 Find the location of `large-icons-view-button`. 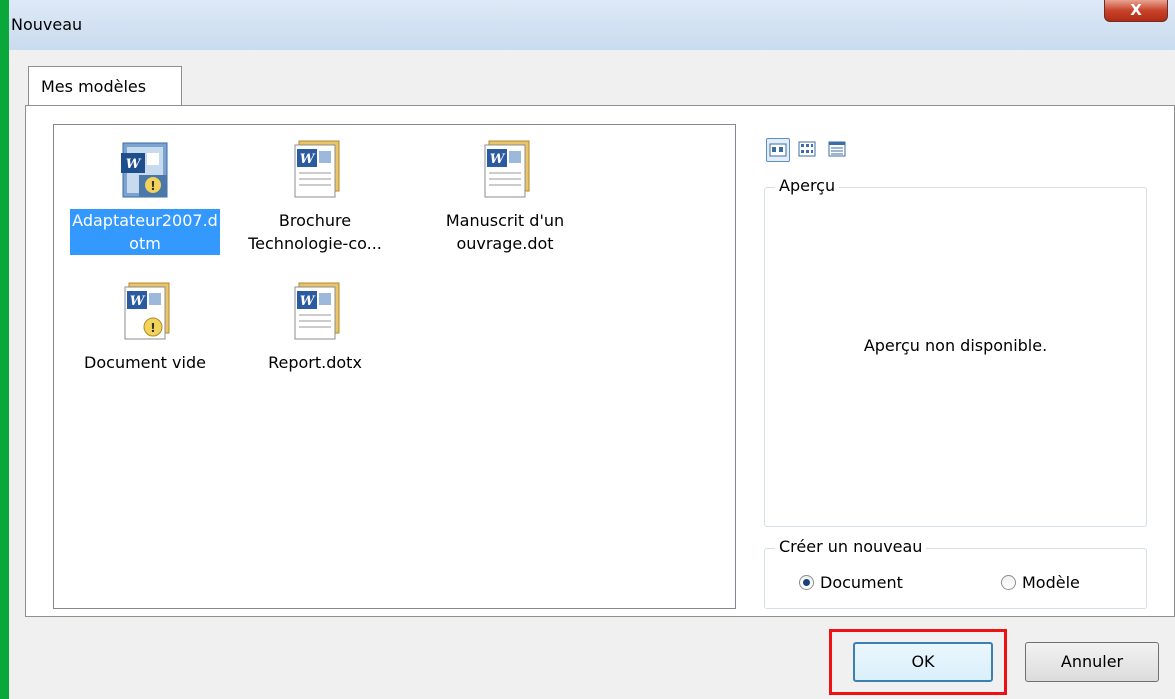

large-icons-view-button is located at coordinates (778, 150).